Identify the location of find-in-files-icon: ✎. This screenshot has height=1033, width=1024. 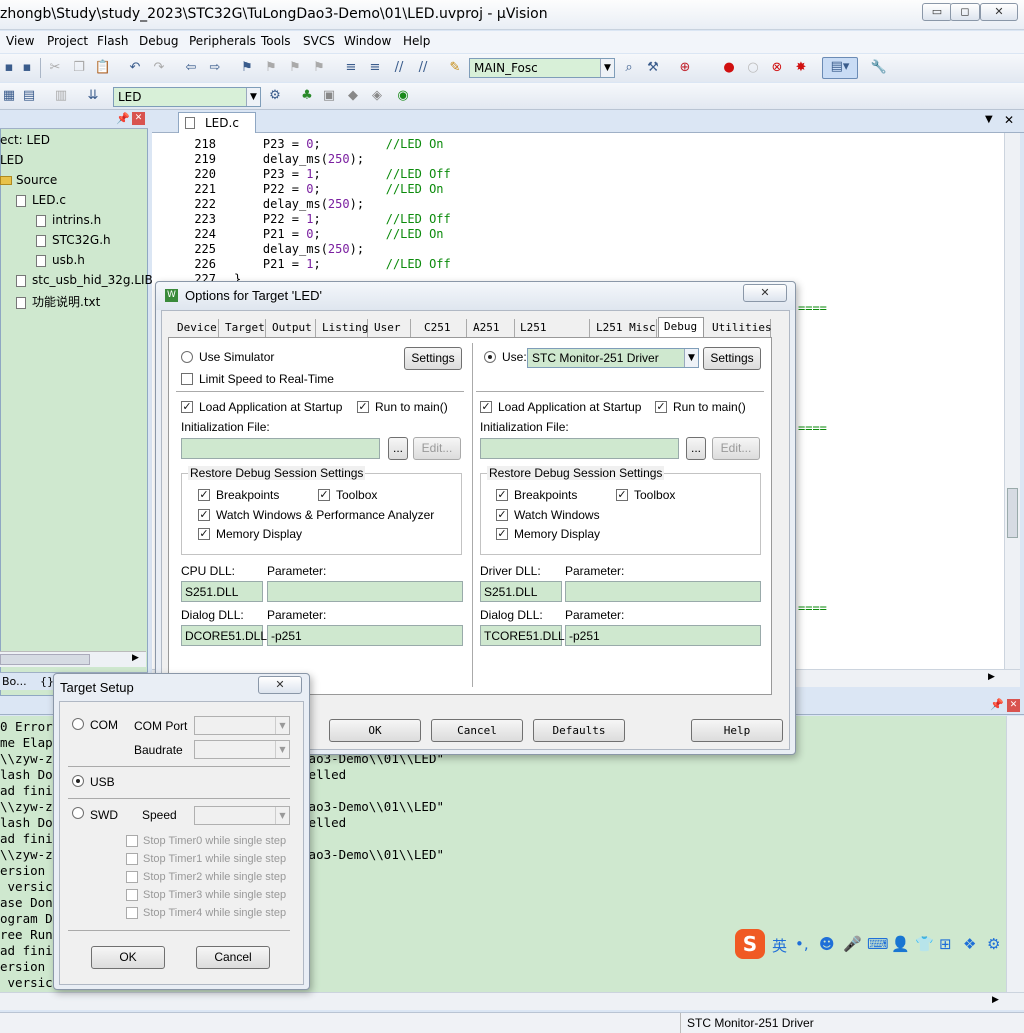
(455, 68).